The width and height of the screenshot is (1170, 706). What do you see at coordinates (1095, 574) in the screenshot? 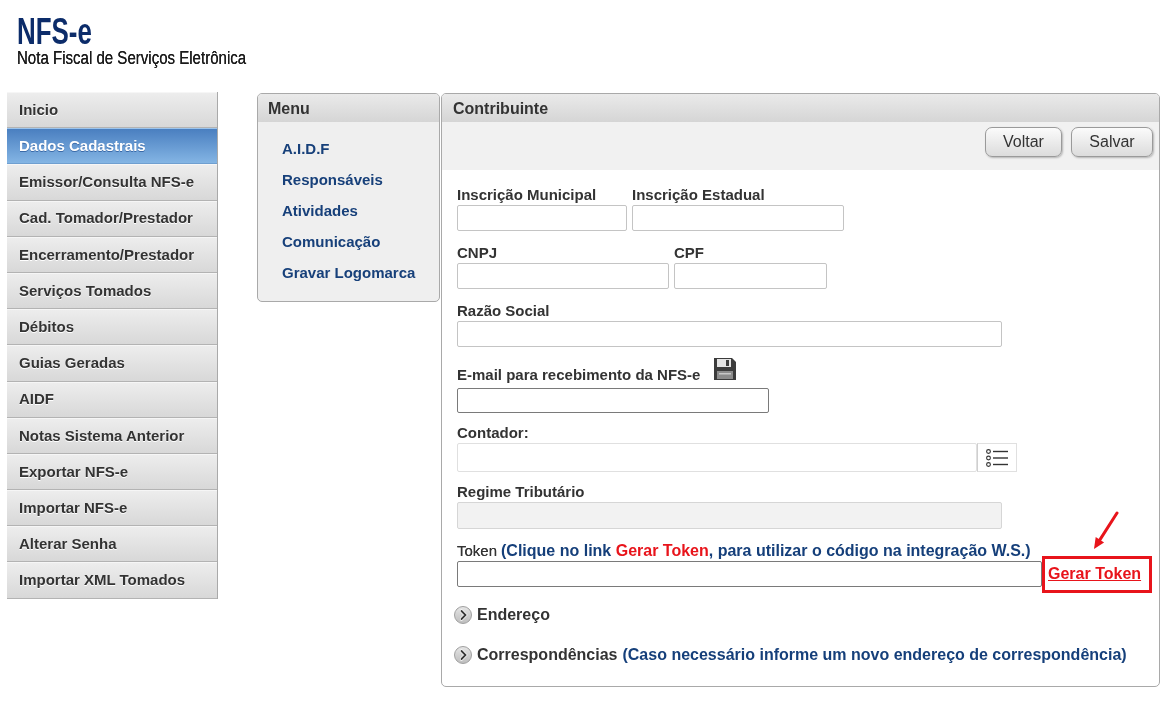
I see `token-link: Gerar Token` at bounding box center [1095, 574].